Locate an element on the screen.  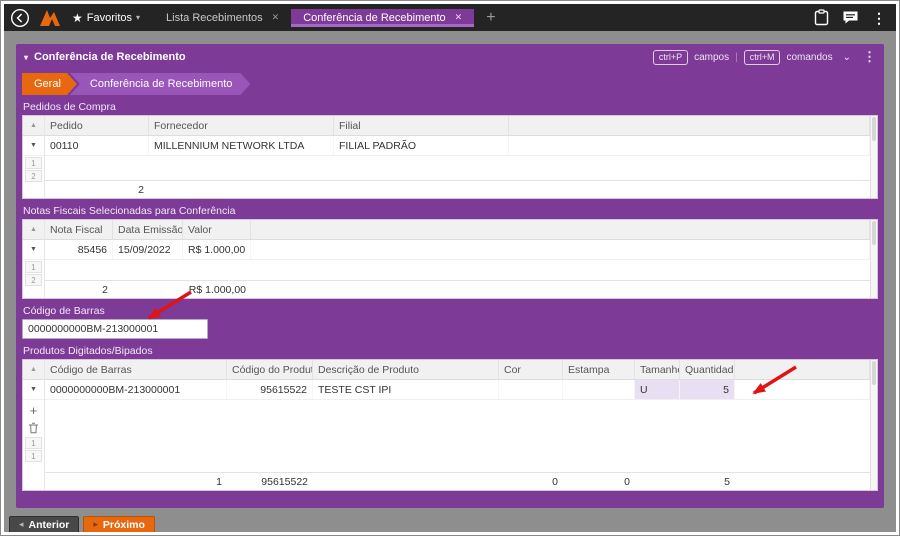
column-header-codigo-produto: Código do Produto is located at coordinates (270, 369).